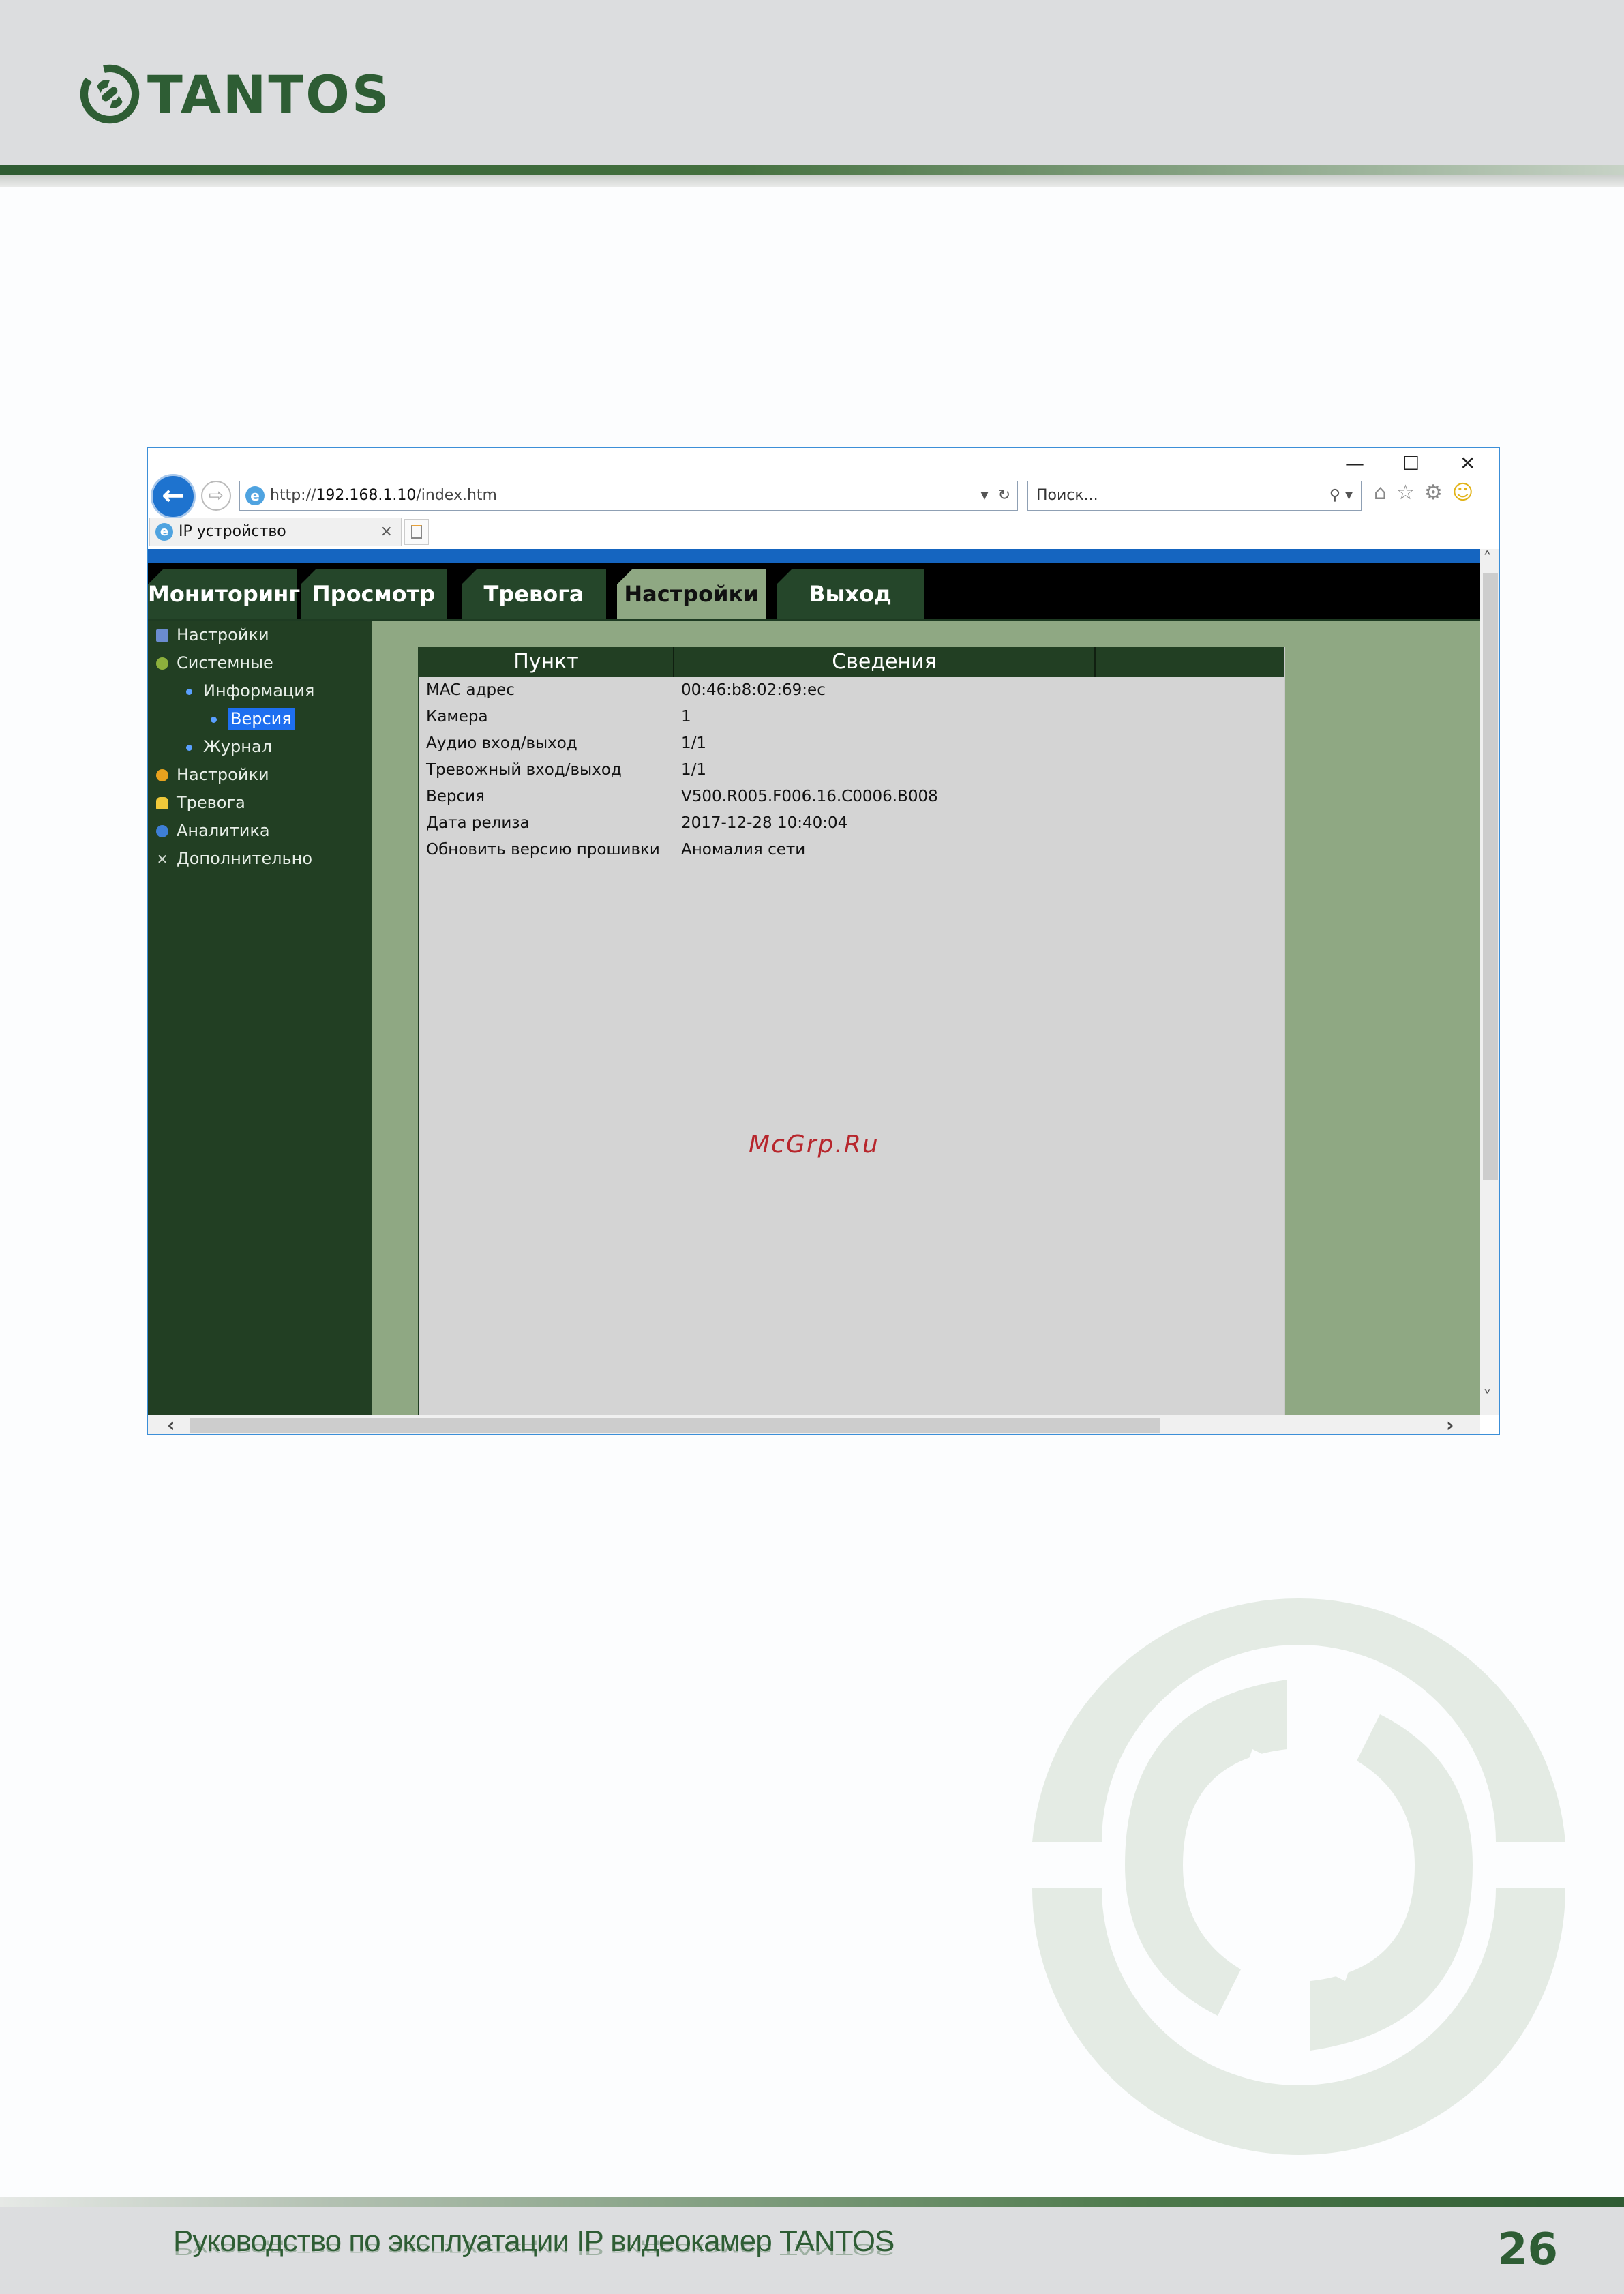 The image size is (1624, 2294). Describe the element at coordinates (1450, 1424) in the screenshot. I see `scroll-right-icon: ›` at that location.